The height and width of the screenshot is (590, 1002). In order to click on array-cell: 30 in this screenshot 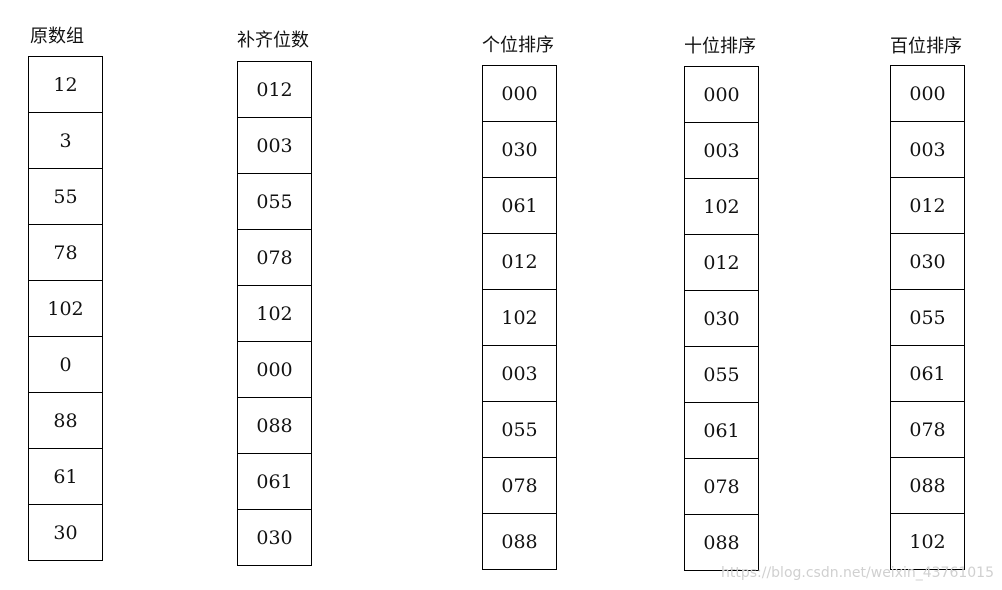, I will do `click(65, 532)`.